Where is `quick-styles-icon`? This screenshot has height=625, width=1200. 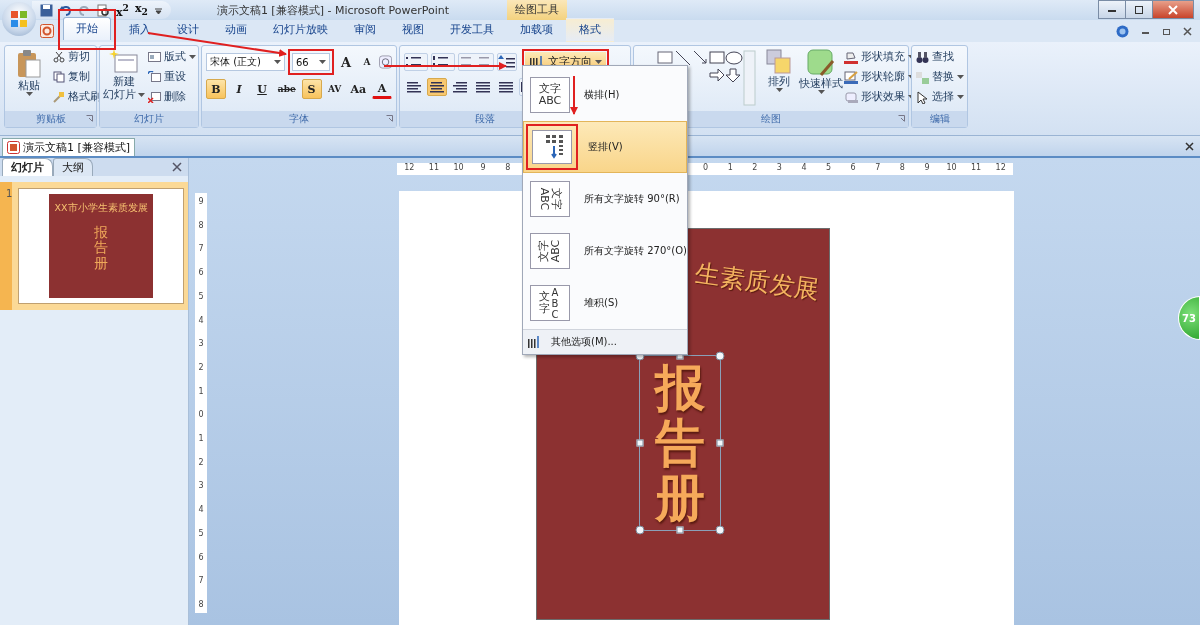
quick-styles-icon is located at coordinates (821, 63).